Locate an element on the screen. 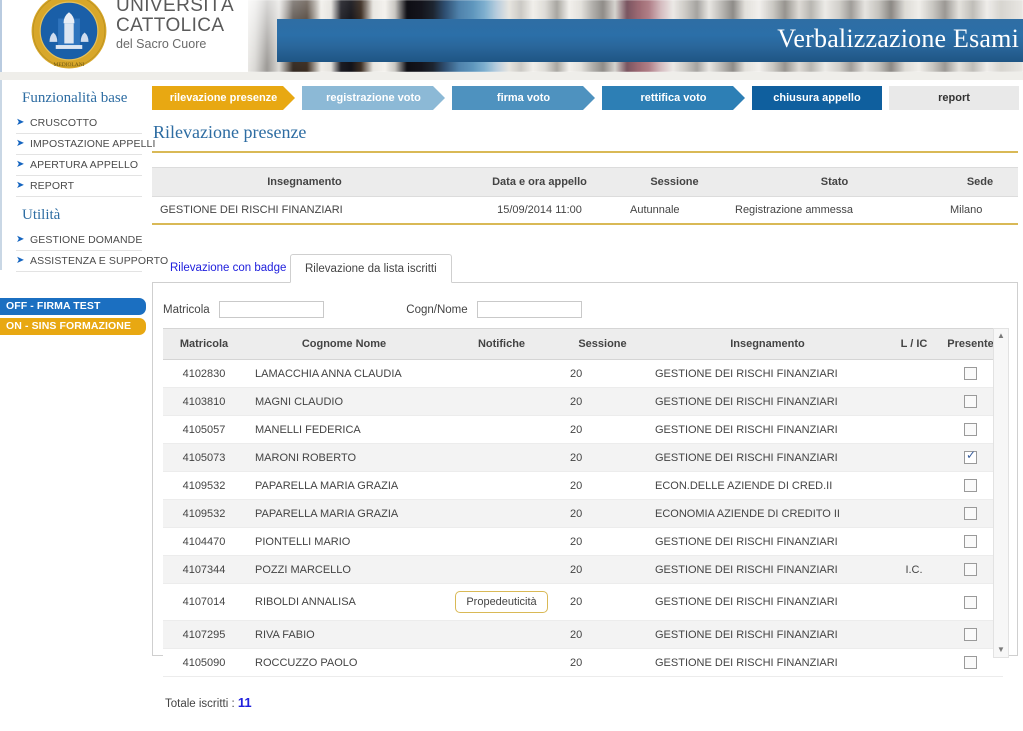 This screenshot has height=731, width=1023. page-title: Rilevazione presenze is located at coordinates (230, 132).